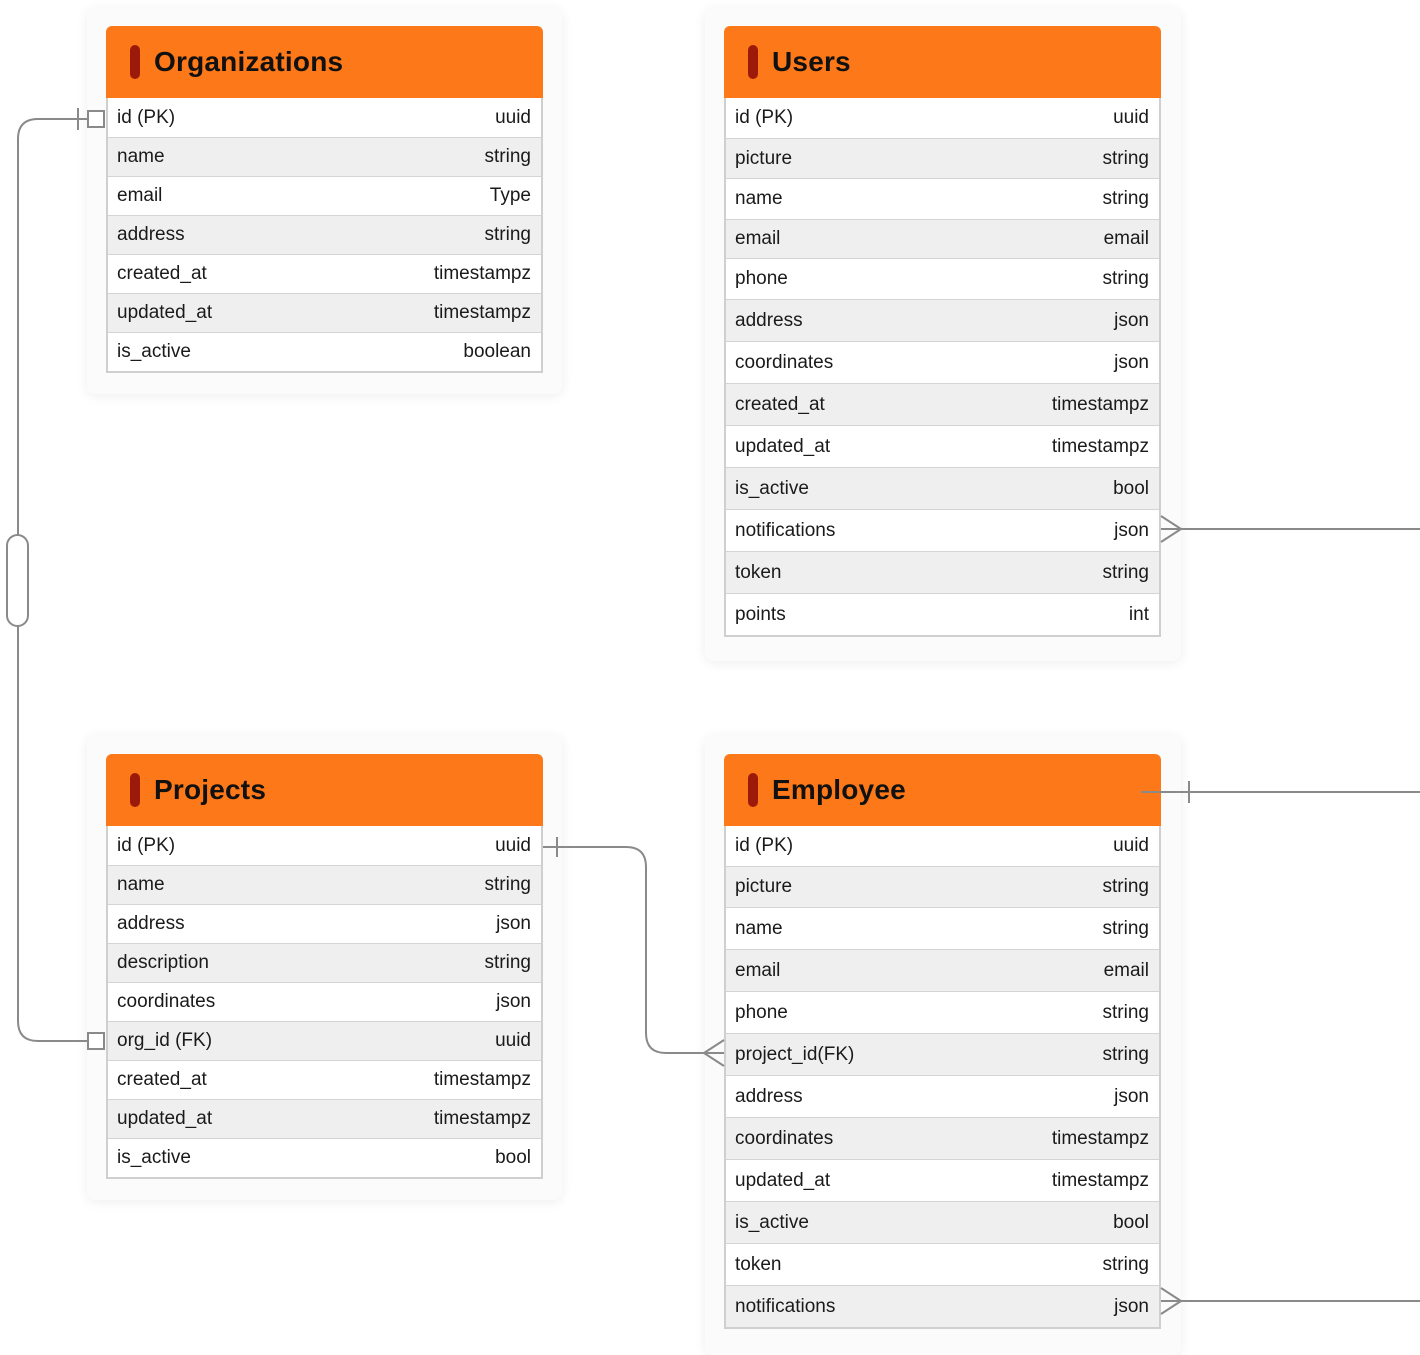  I want to click on field-name: phone, so click(761, 1012).